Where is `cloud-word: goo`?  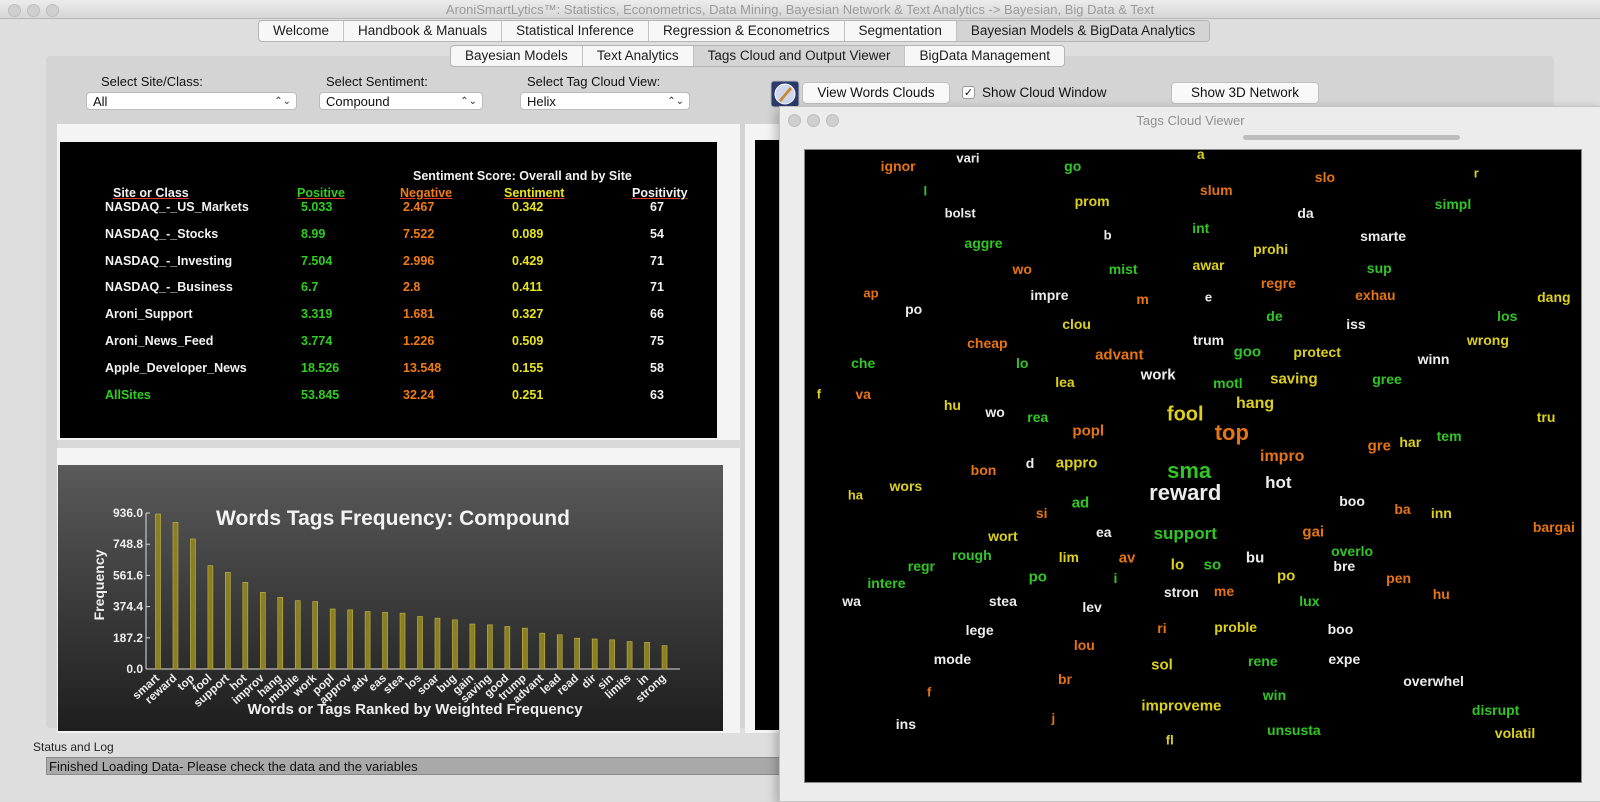
cloud-word: goo is located at coordinates (1248, 351).